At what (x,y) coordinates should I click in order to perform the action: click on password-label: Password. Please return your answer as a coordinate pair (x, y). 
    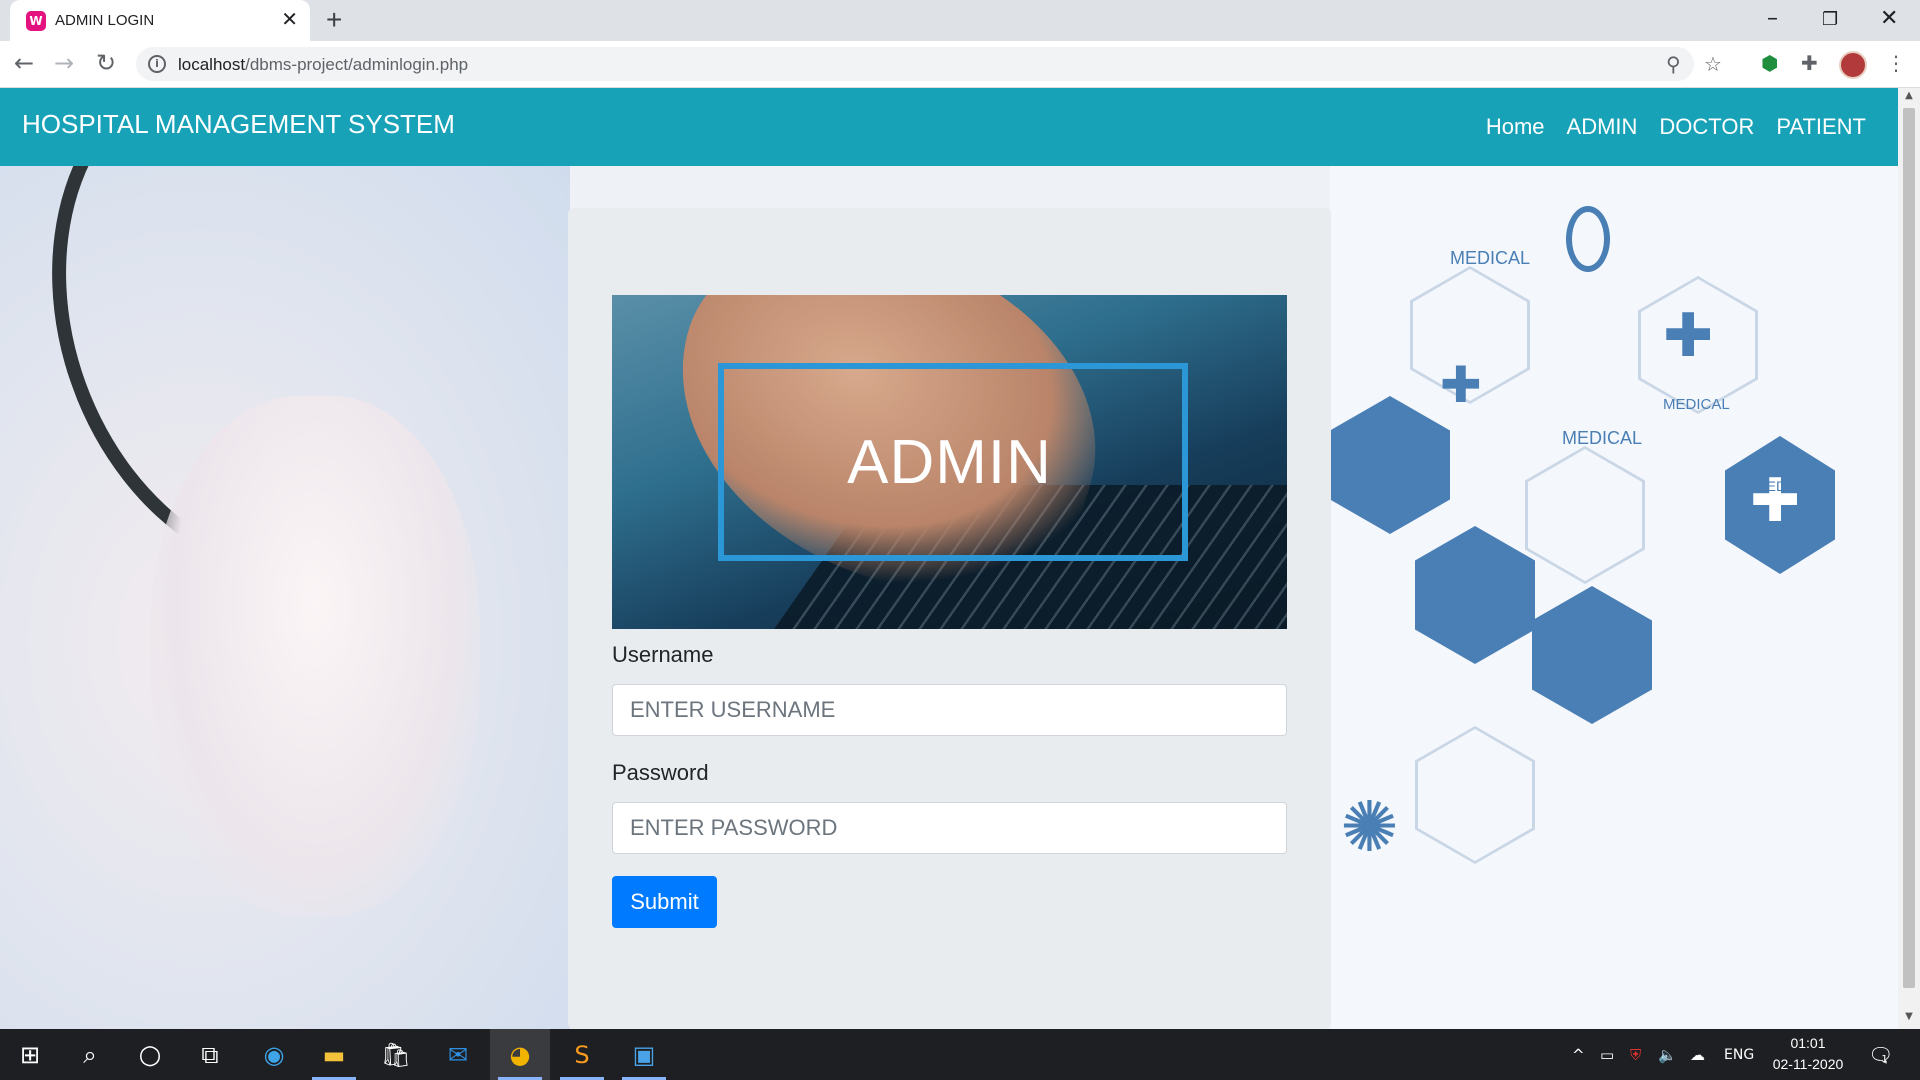
    Looking at the image, I should click on (660, 772).